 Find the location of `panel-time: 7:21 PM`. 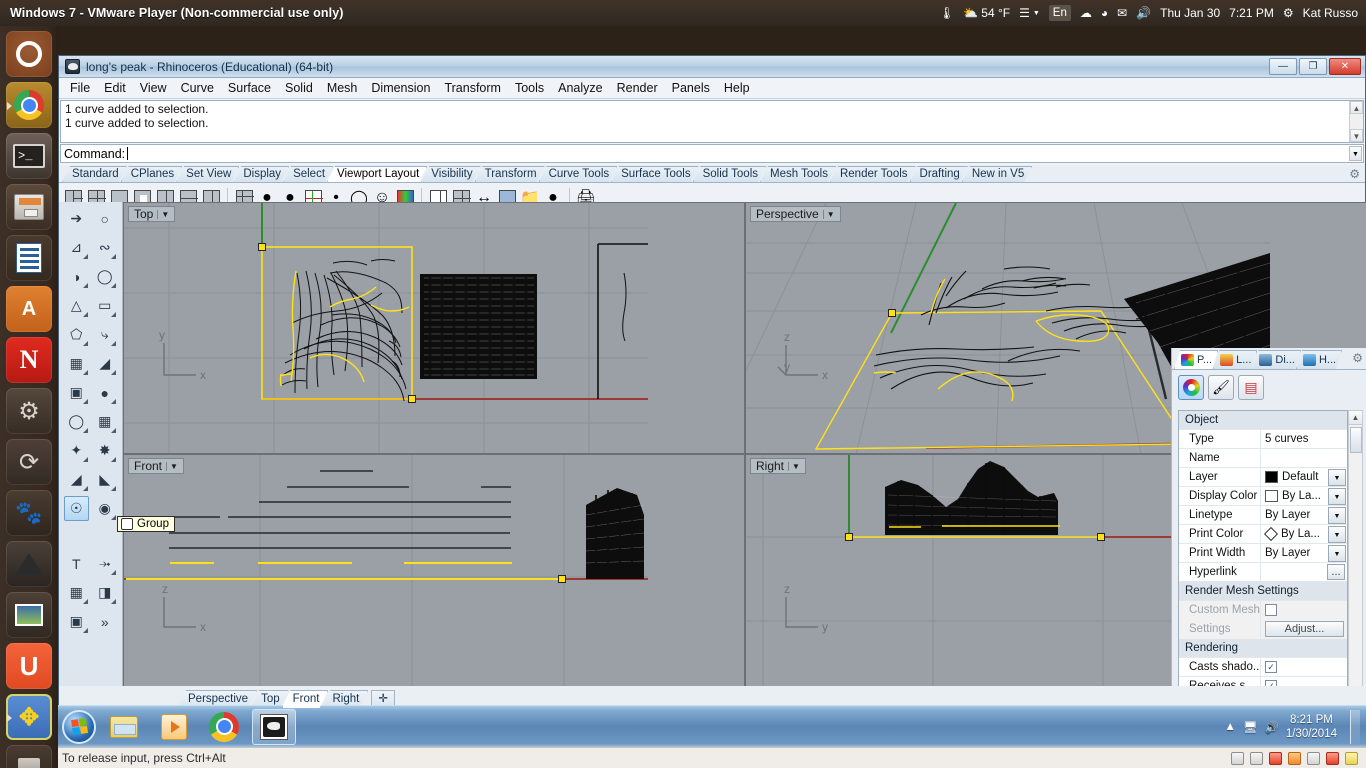

panel-time: 7:21 PM is located at coordinates (1251, 13).